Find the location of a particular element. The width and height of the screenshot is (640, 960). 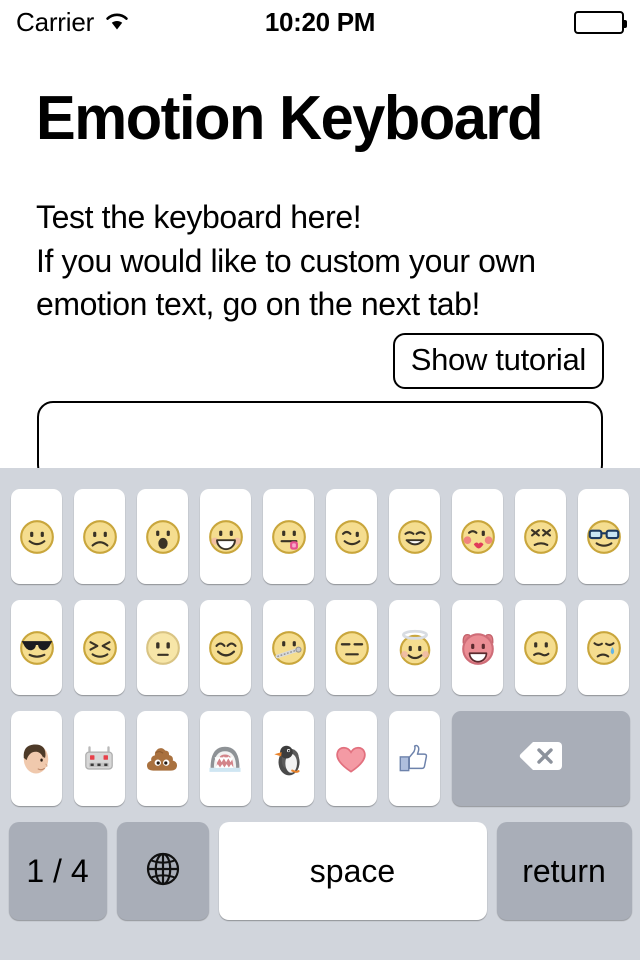

squinting-face-icon is located at coordinates (99, 647).